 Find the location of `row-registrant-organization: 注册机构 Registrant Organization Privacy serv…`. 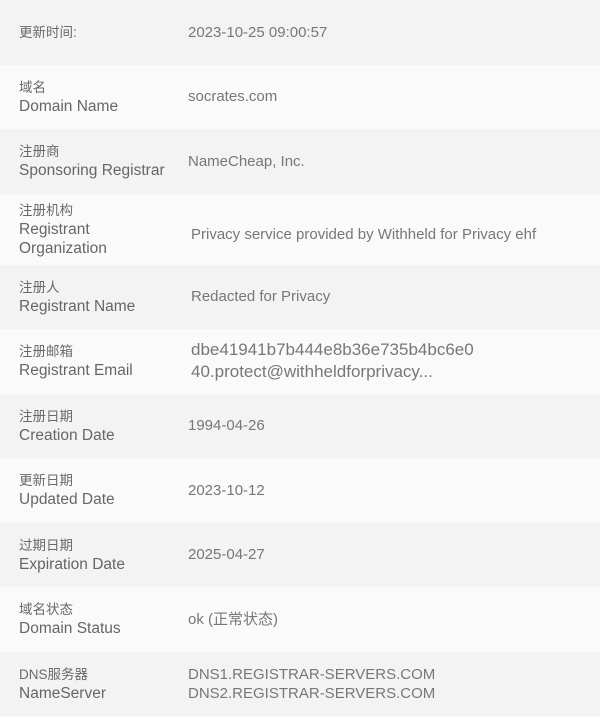

row-registrant-organization: 注册机构 Registrant Organization Privacy serv… is located at coordinates (300, 229).